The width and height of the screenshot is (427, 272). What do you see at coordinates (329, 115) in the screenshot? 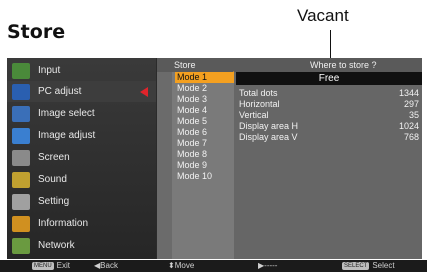
I see `info-row: Vertical 35` at bounding box center [329, 115].